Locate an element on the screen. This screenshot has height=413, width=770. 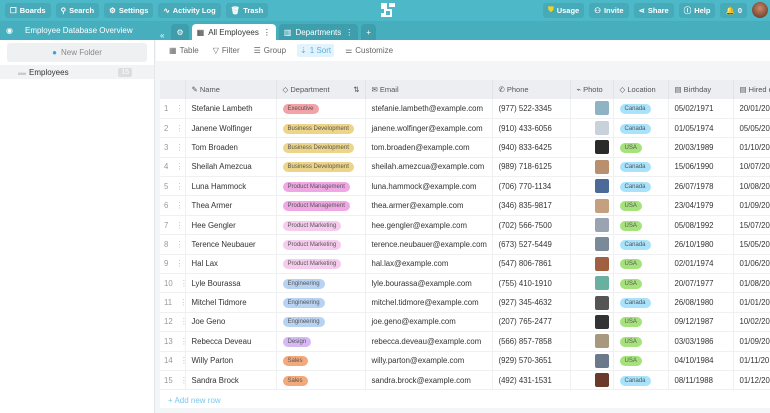
department-cell: Sales is located at coordinates (321, 361).